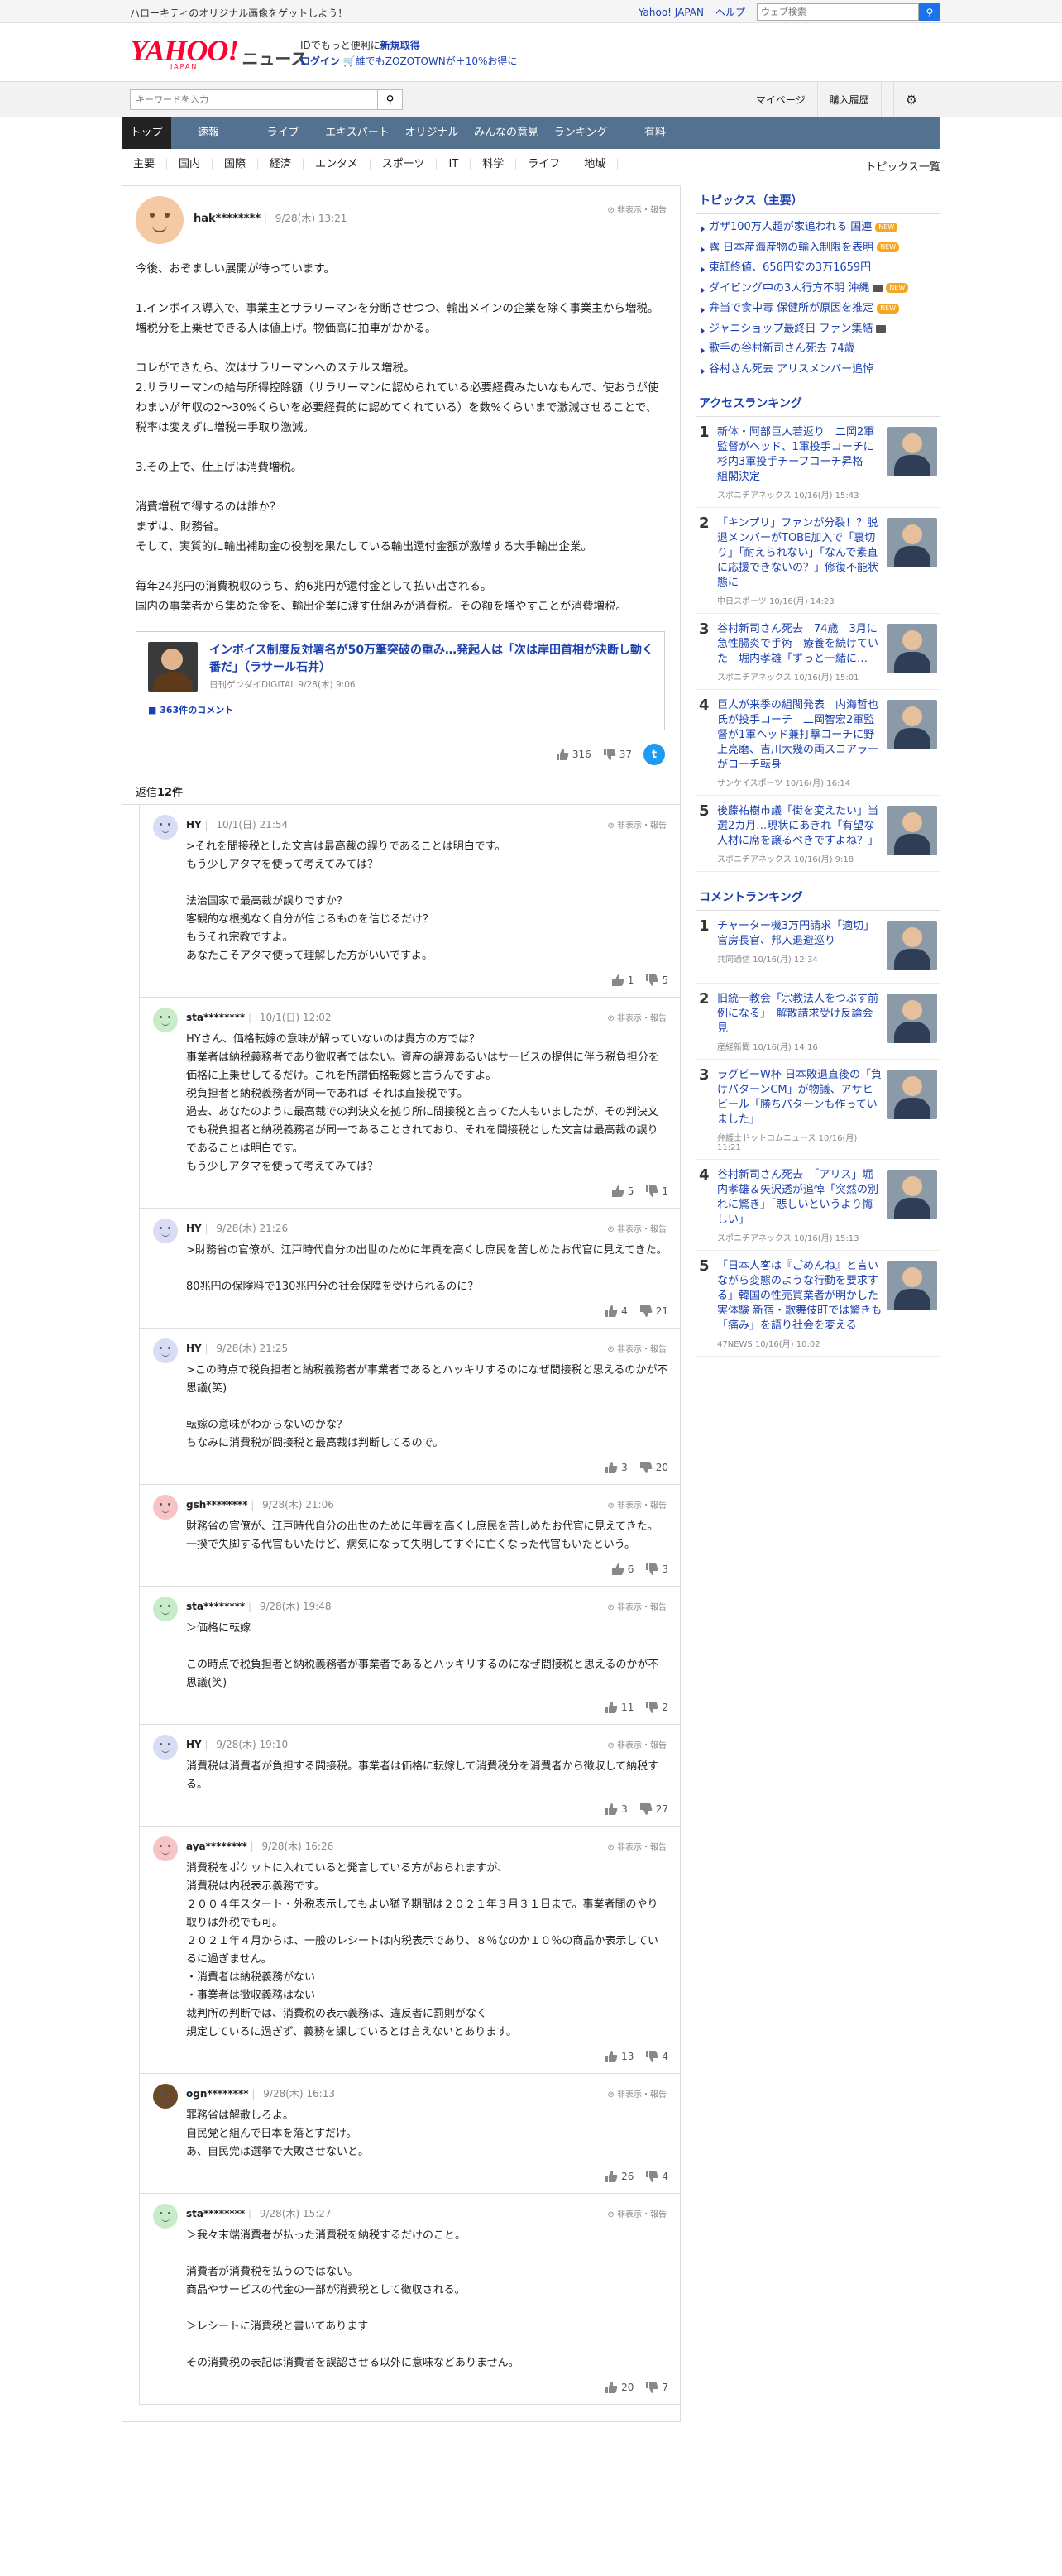  Describe the element at coordinates (254, 99) in the screenshot. I see `keyword-input` at that location.